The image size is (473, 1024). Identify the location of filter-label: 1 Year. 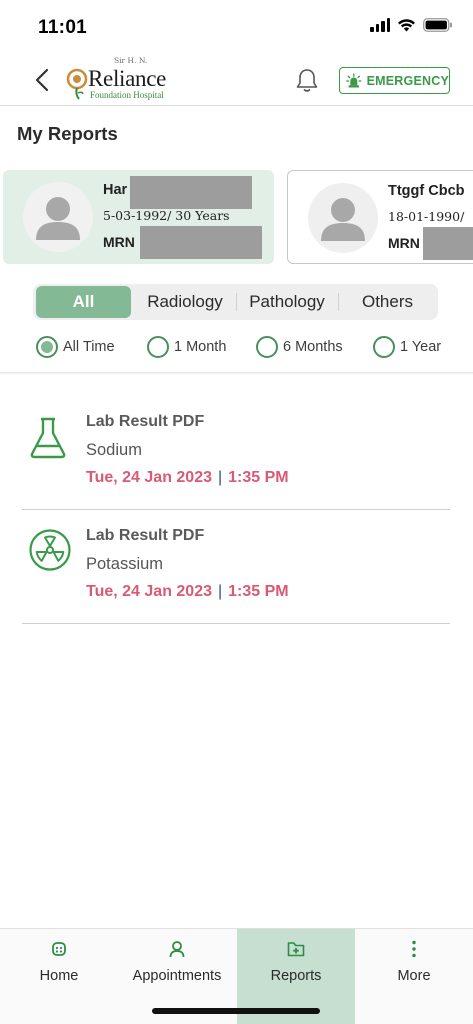
(421, 347).